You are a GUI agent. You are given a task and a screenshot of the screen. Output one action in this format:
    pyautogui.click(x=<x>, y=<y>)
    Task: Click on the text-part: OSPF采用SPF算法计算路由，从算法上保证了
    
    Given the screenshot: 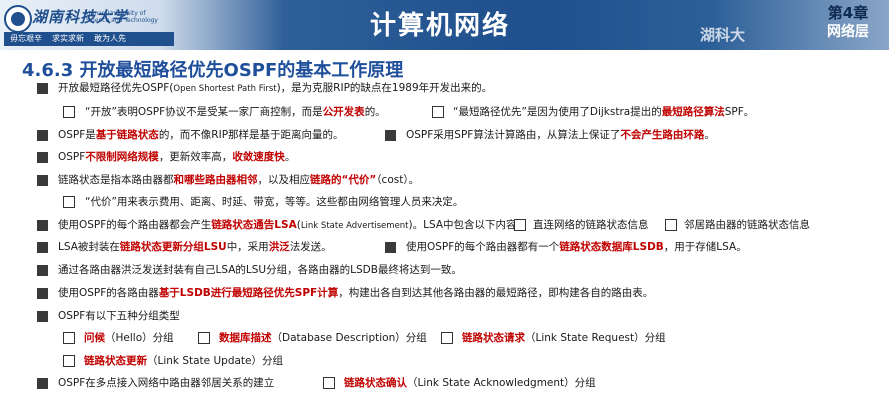 What is the action you would take?
    pyautogui.click(x=513, y=135)
    